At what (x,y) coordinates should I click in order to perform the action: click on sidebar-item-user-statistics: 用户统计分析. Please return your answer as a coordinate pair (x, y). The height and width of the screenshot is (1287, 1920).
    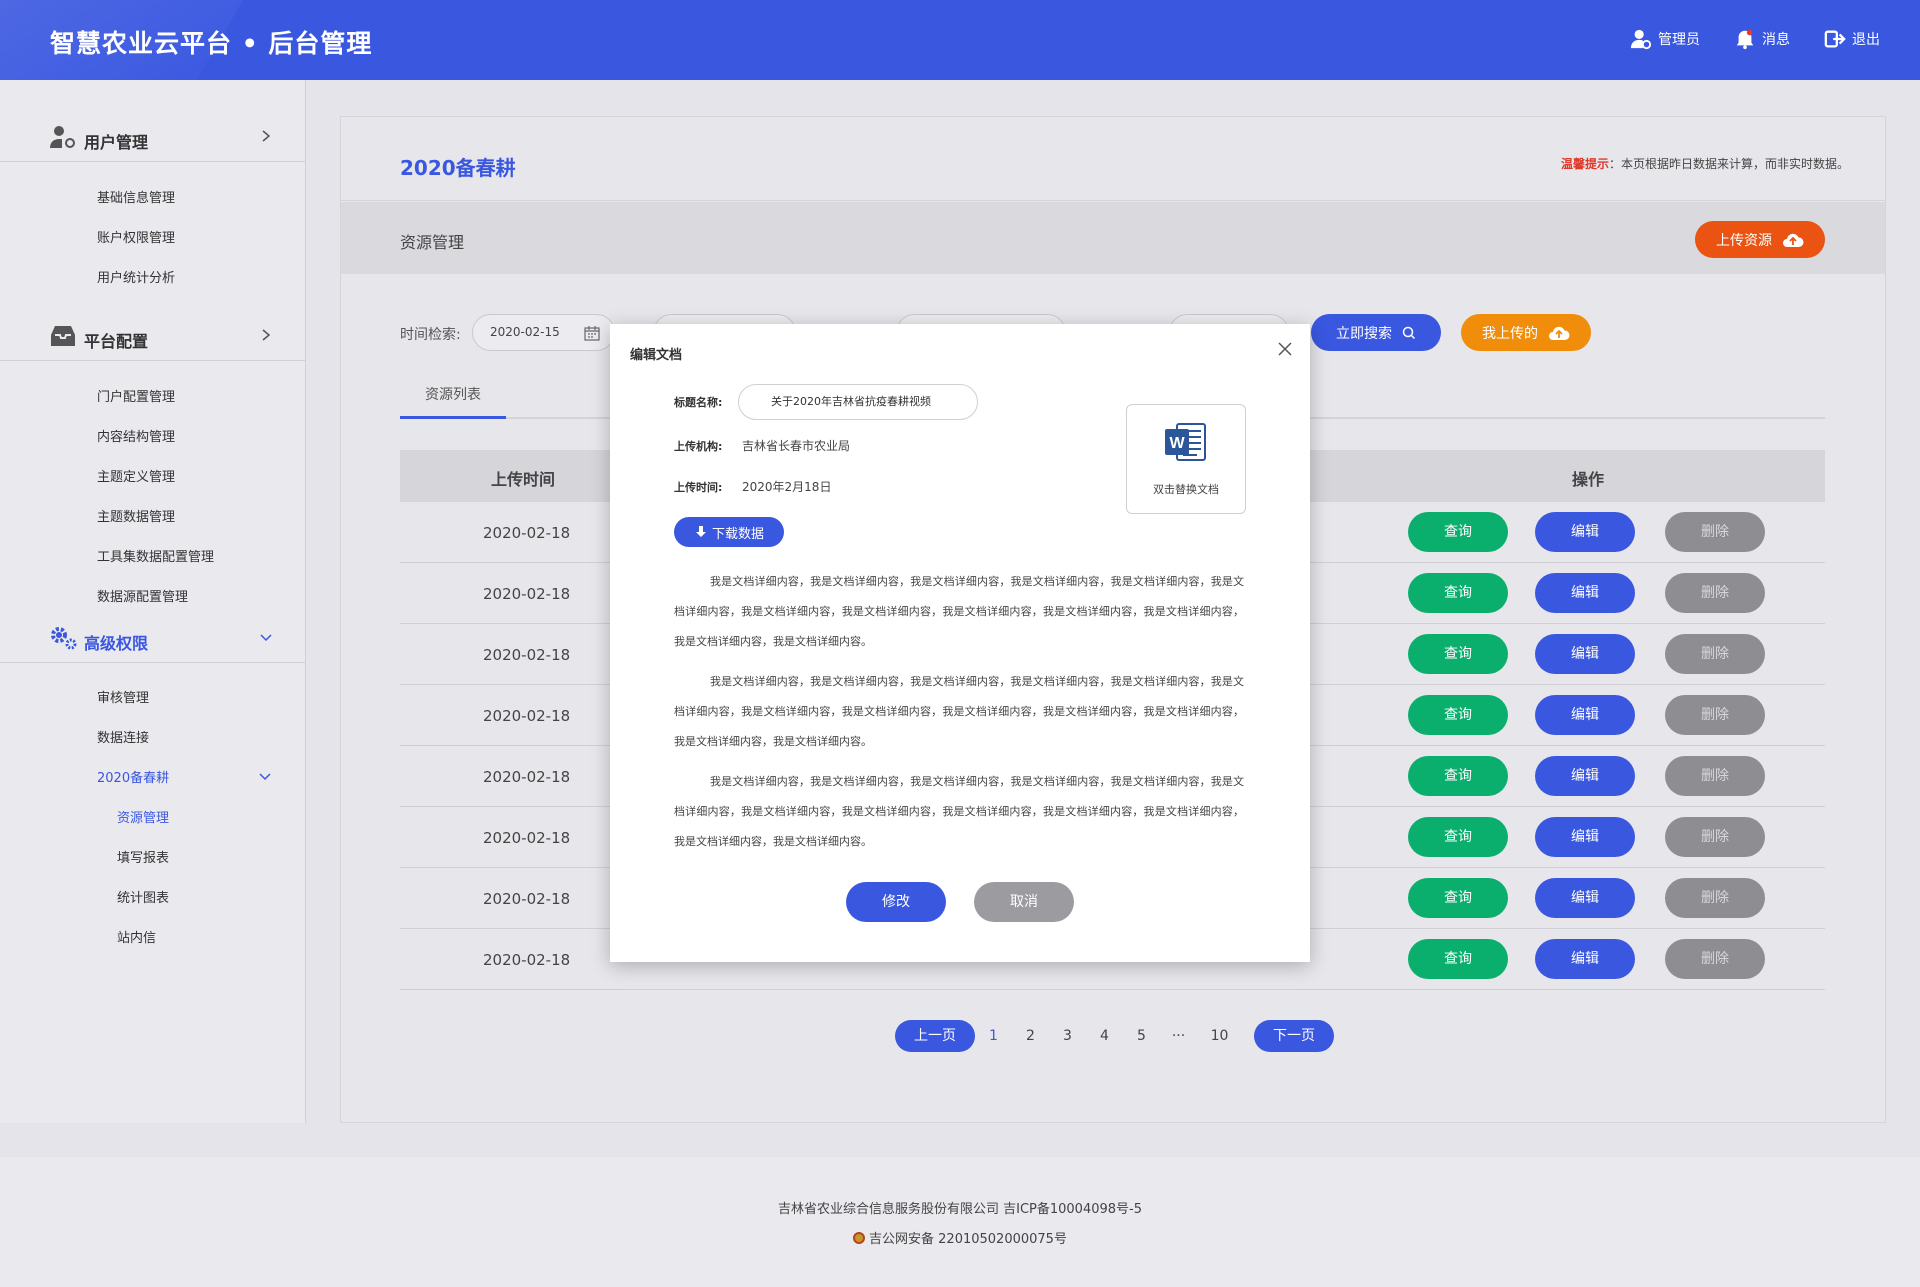
    Looking at the image, I should click on (136, 276).